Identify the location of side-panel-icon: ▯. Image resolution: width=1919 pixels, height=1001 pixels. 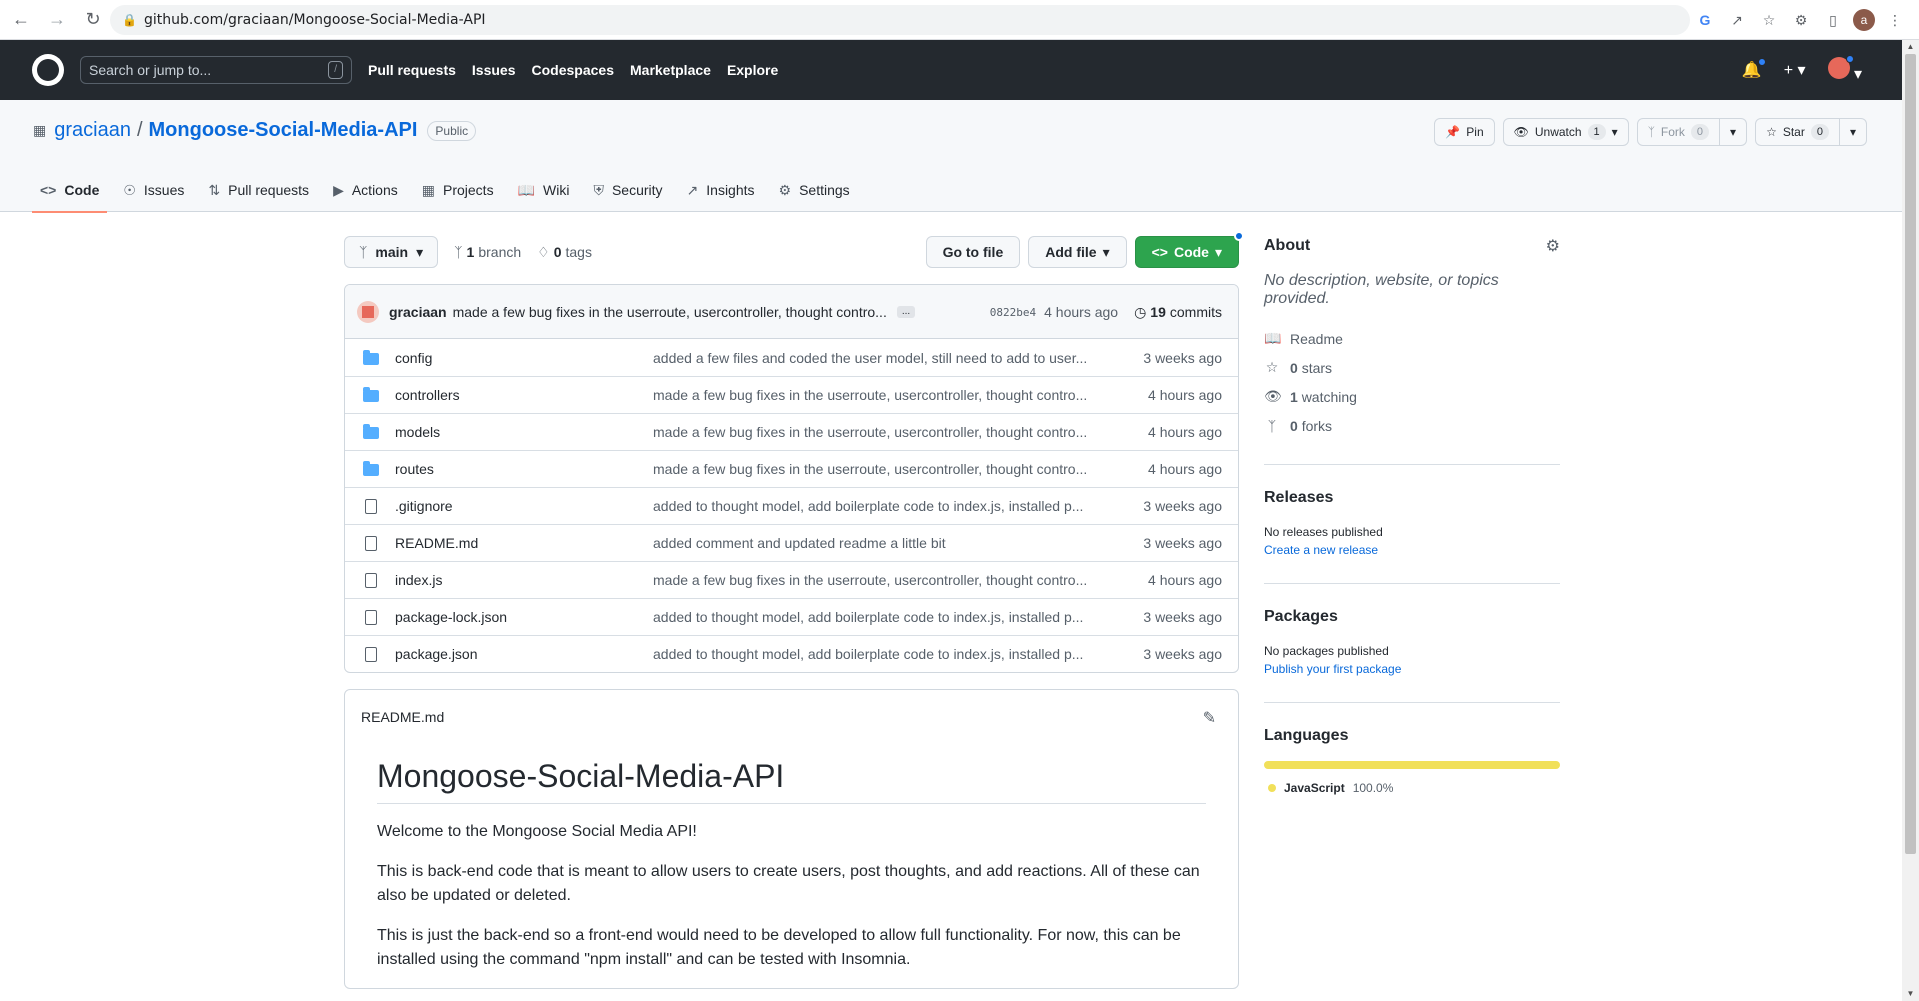
(1833, 20).